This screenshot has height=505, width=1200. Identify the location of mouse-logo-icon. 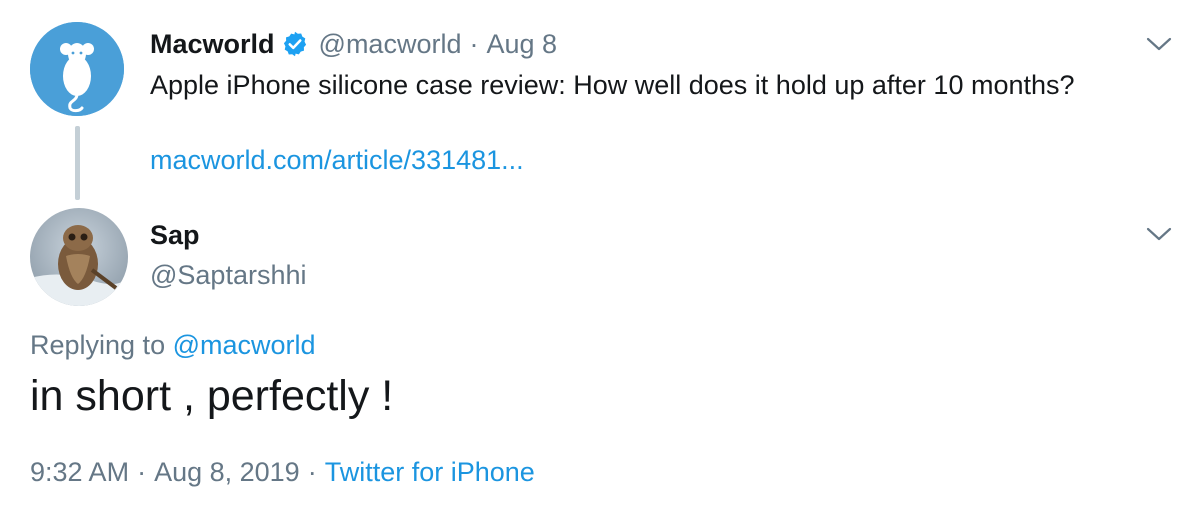
(77, 69).